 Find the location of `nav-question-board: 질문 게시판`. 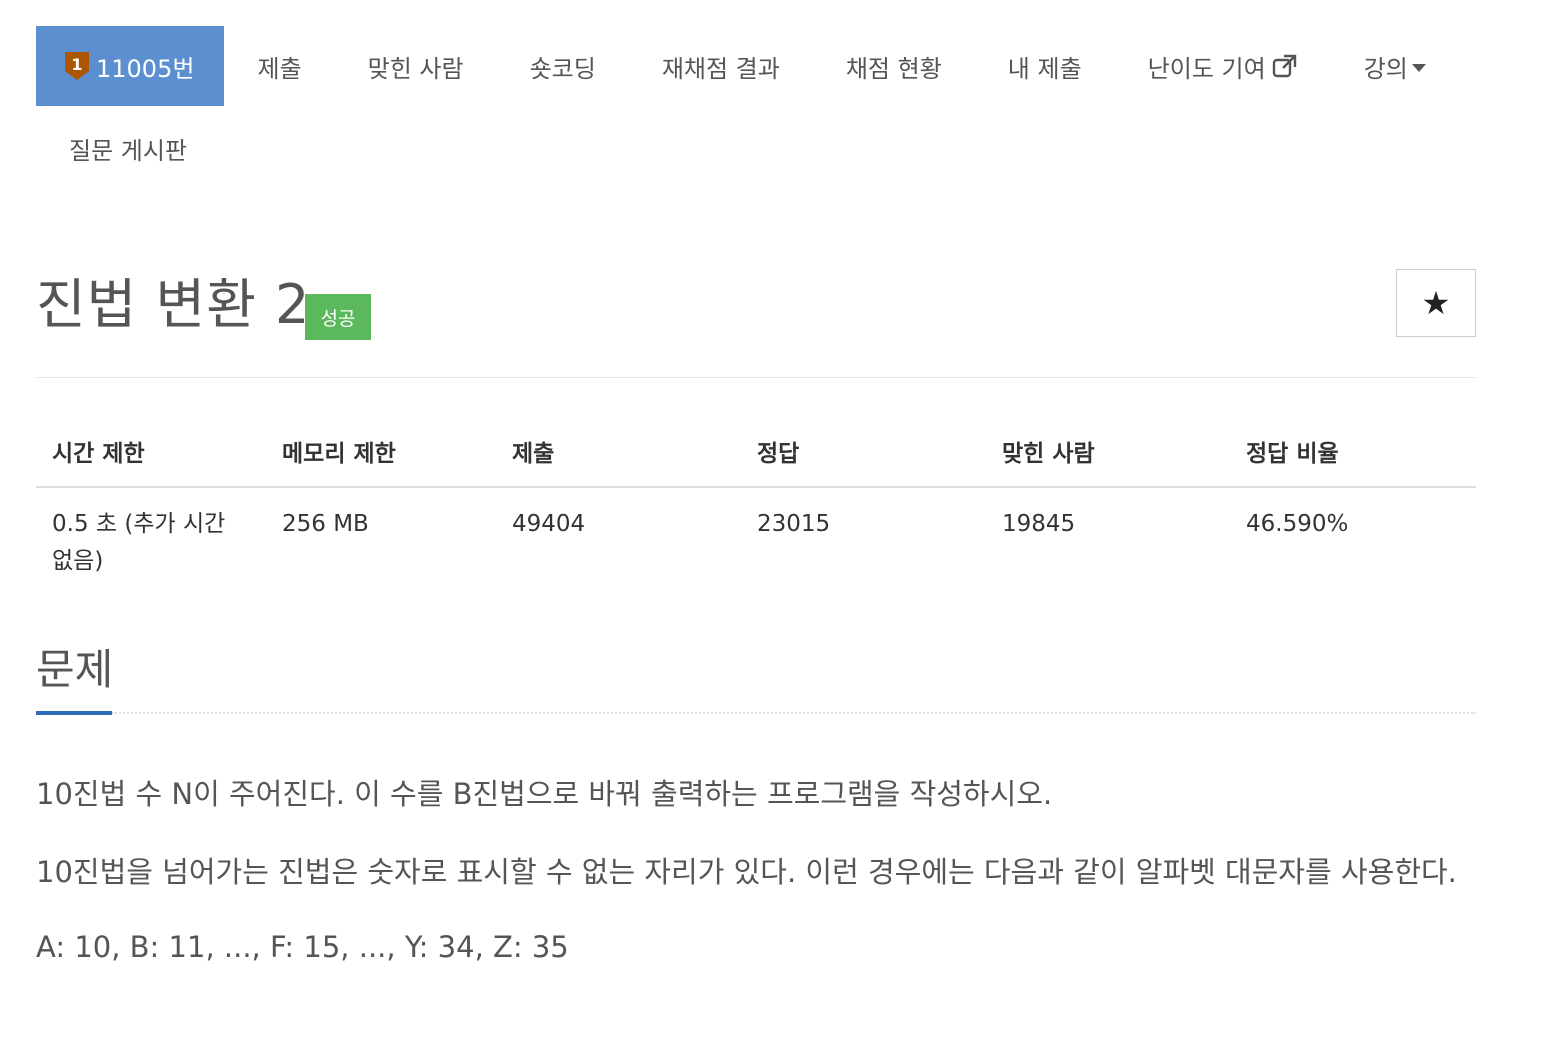

nav-question-board: 질문 게시판 is located at coordinates (128, 148).